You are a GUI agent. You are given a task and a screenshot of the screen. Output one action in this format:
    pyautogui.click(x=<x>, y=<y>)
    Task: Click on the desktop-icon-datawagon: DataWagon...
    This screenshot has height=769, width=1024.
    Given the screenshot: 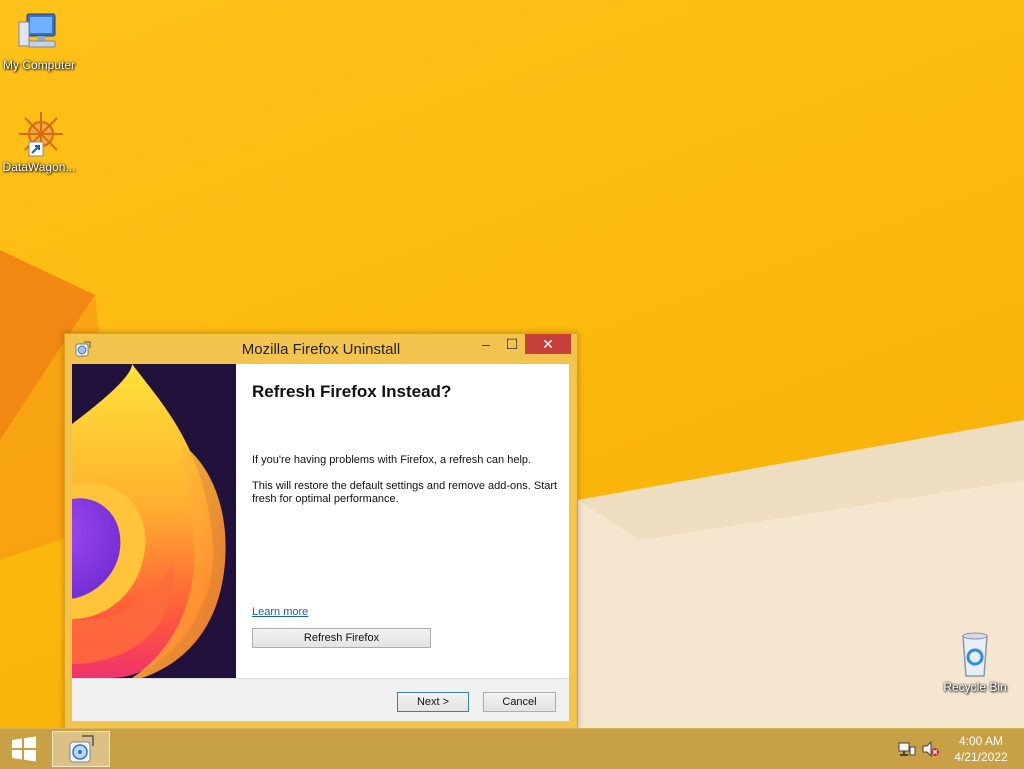 What is the action you would take?
    pyautogui.click(x=39, y=142)
    